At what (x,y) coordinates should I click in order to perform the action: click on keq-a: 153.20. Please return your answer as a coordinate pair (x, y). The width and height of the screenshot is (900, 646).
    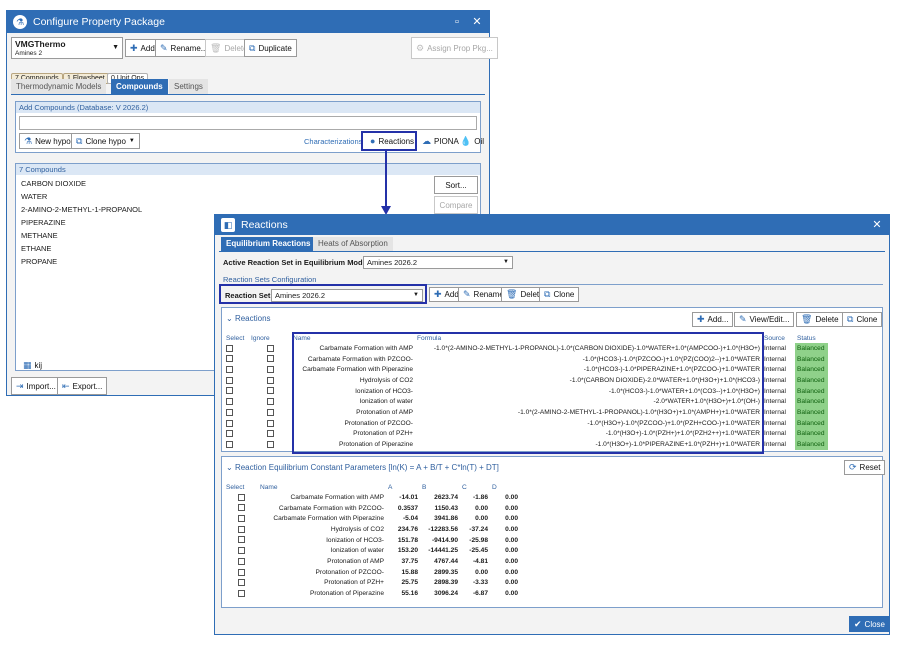
    Looking at the image, I should click on (403, 550).